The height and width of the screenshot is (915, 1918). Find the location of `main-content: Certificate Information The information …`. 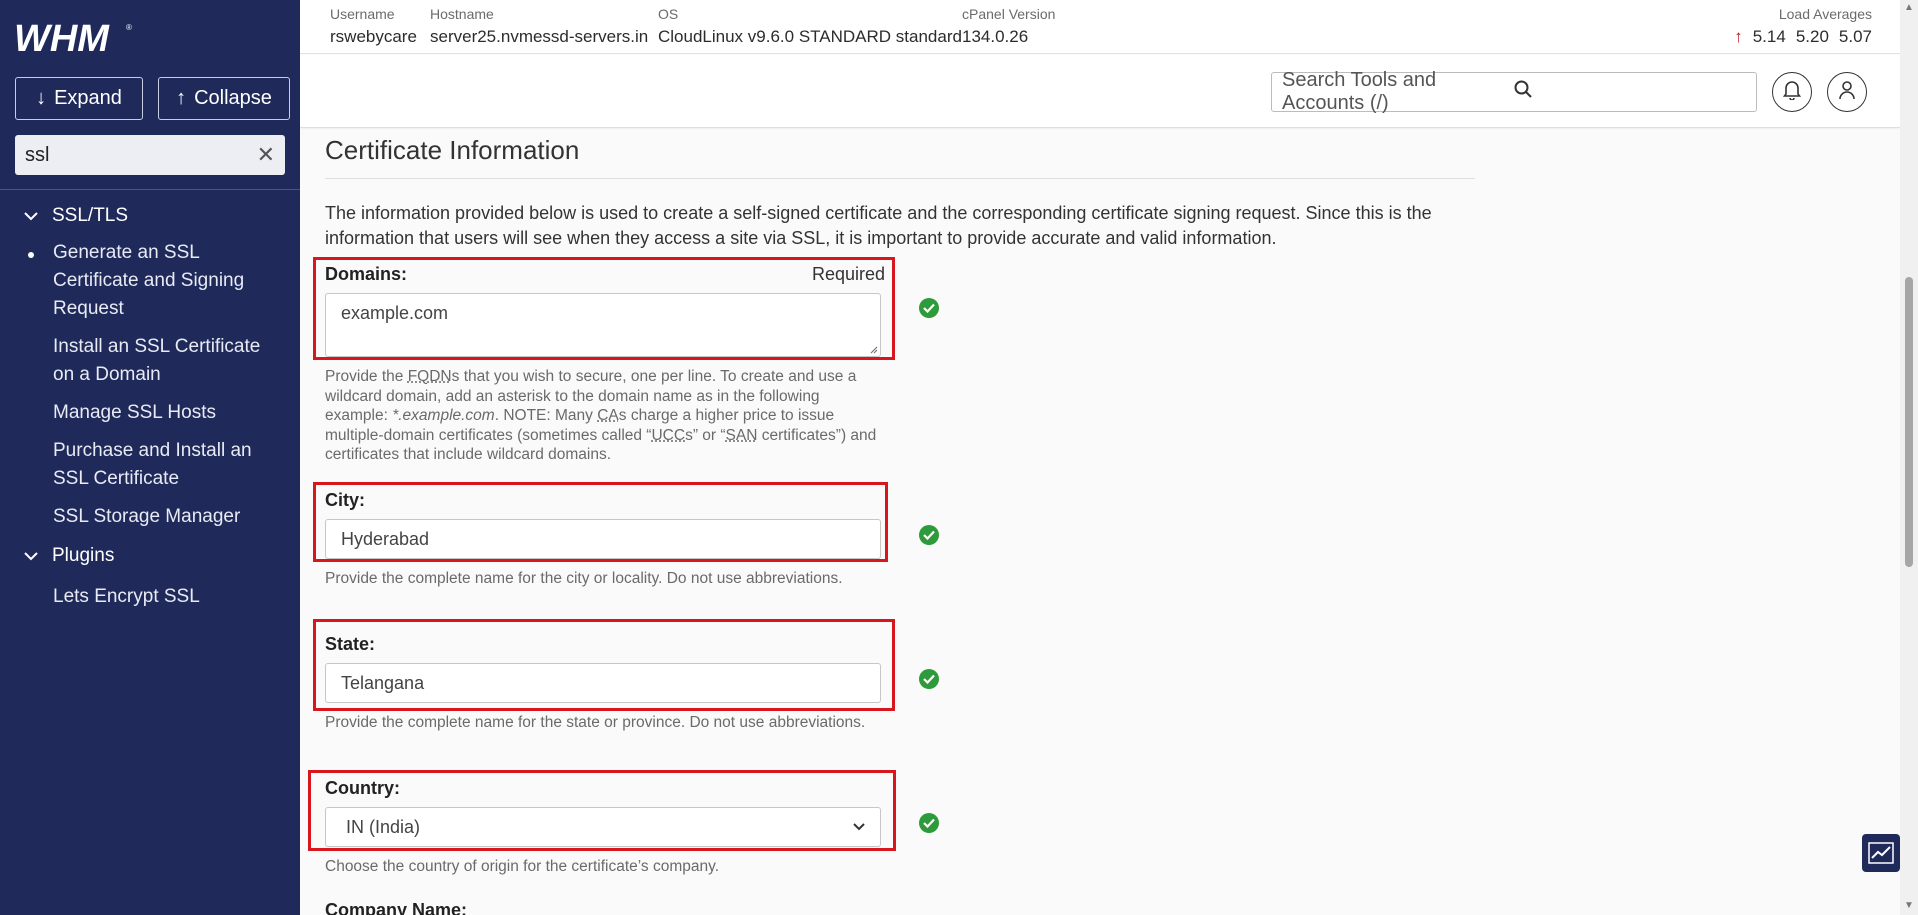

main-content: Certificate Information The information … is located at coordinates (900, 193).